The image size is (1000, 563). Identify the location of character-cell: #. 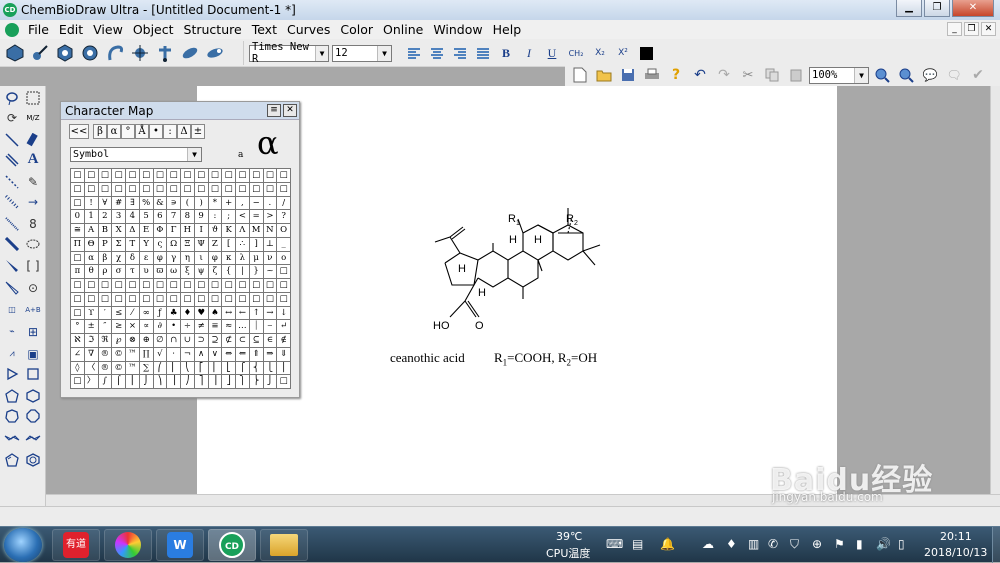
(119, 203).